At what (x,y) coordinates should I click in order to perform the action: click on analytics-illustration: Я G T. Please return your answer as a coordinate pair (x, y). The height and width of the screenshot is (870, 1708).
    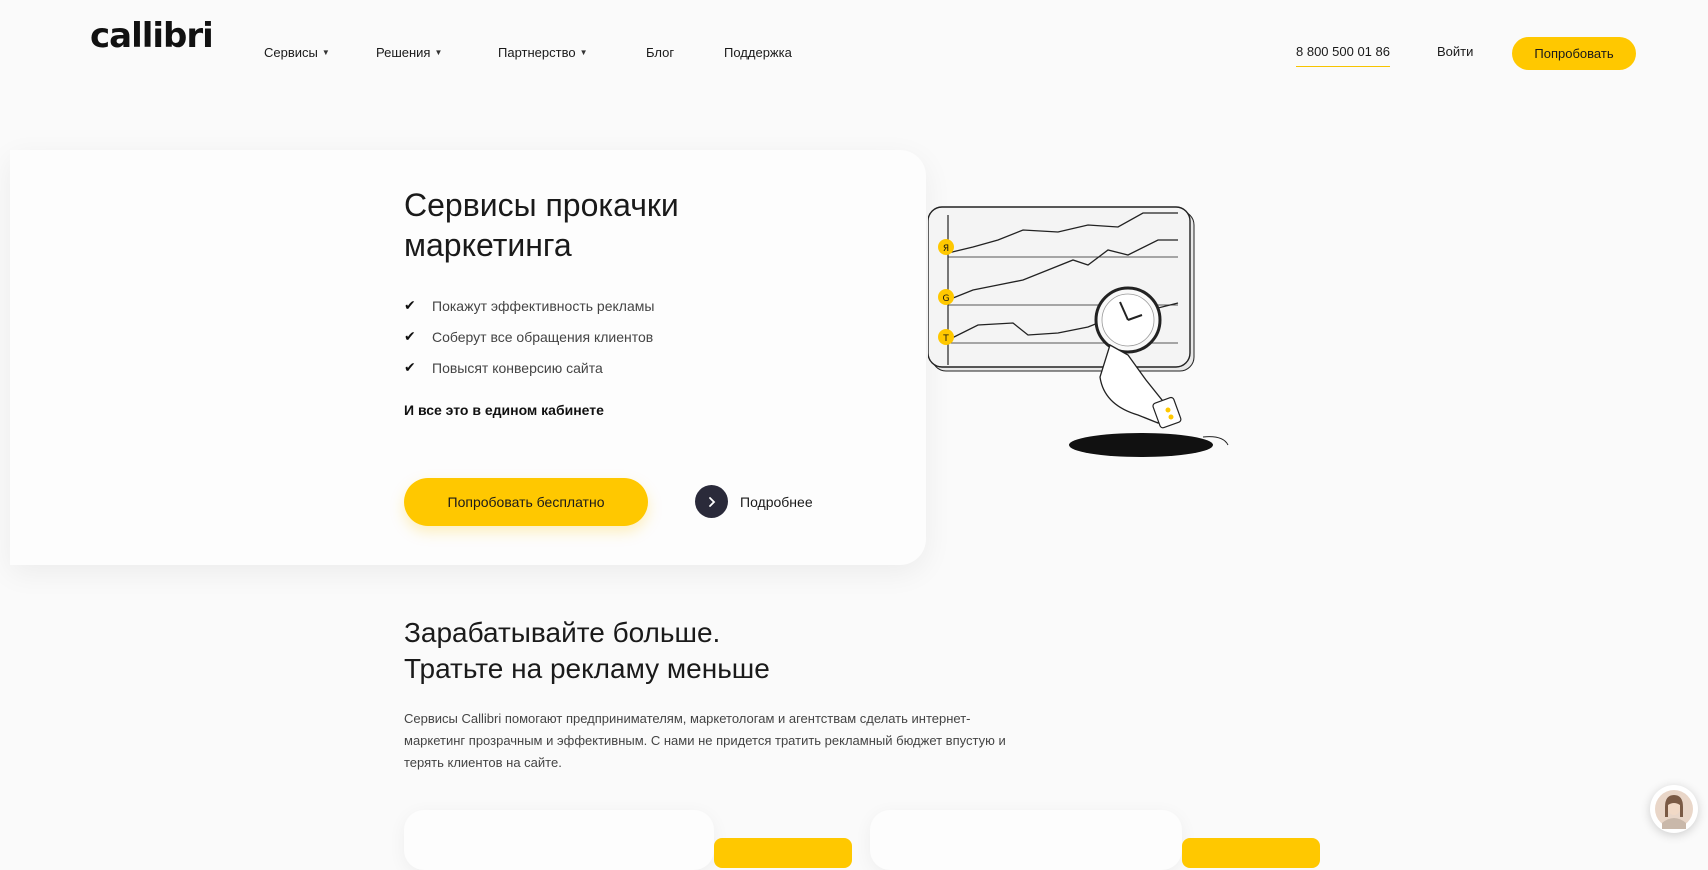
    Looking at the image, I should click on (1087, 337).